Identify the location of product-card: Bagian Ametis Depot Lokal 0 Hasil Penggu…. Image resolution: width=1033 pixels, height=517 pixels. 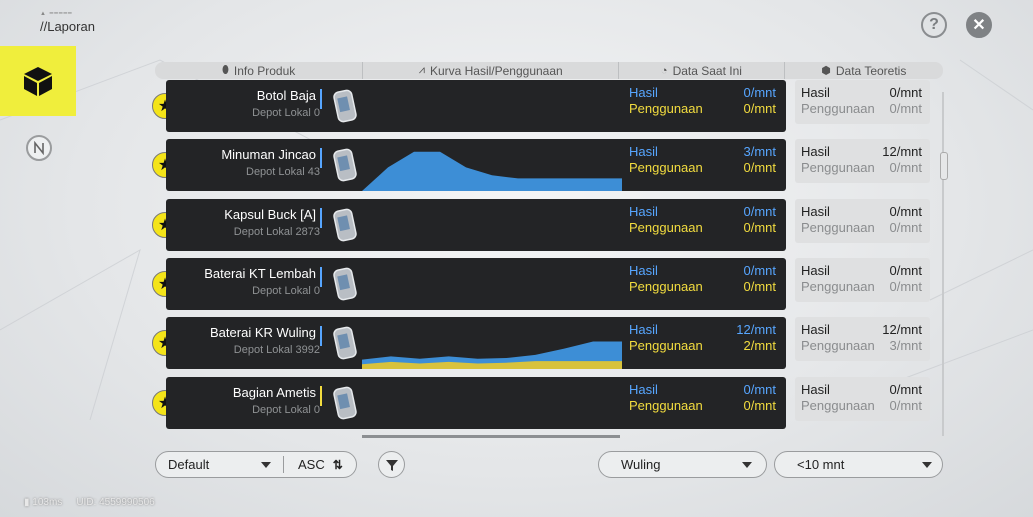
(476, 403).